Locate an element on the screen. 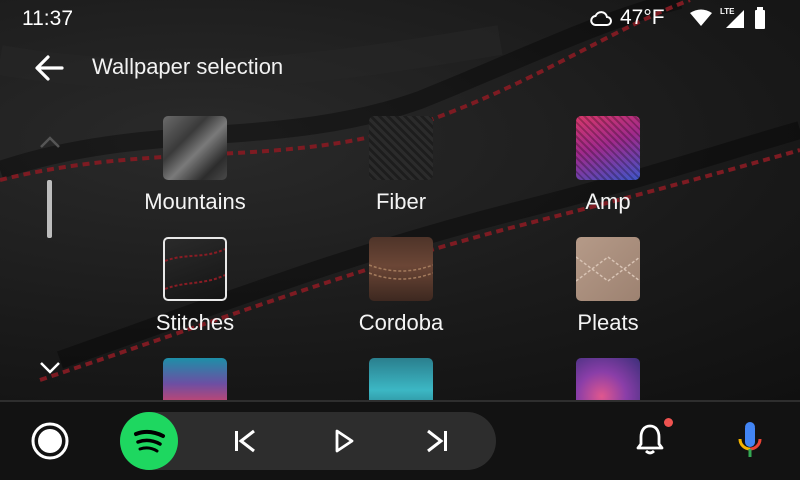  back-arrow-icon is located at coordinates (49, 68).